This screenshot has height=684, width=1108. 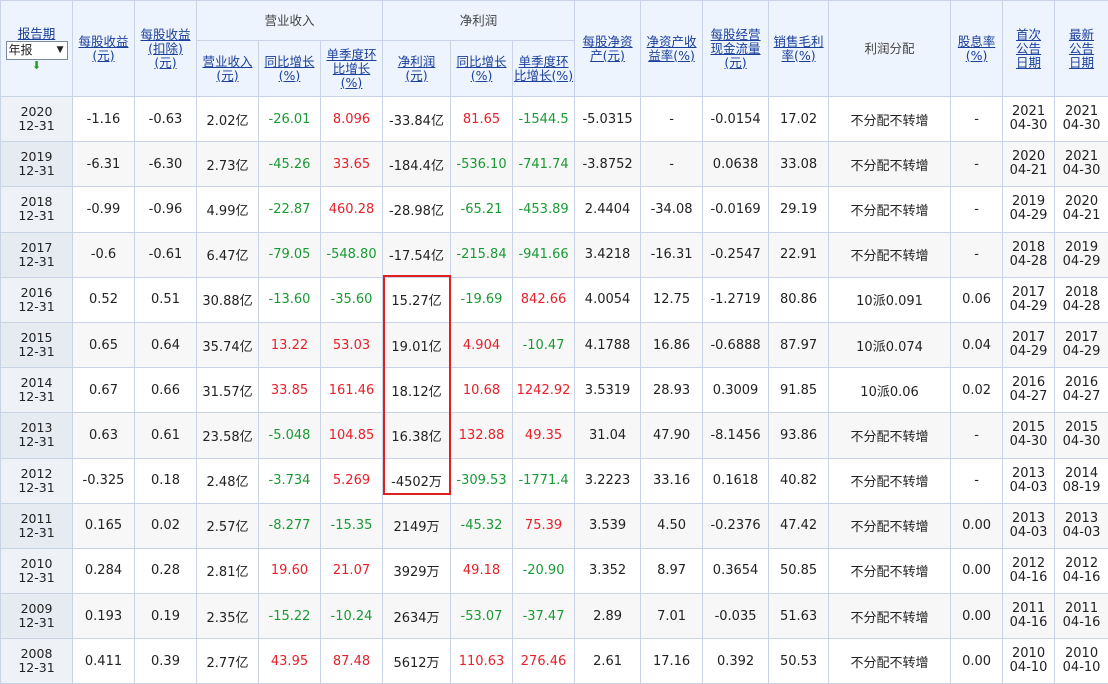 I want to click on gross-margin-cell: 51.63, so click(x=799, y=616).